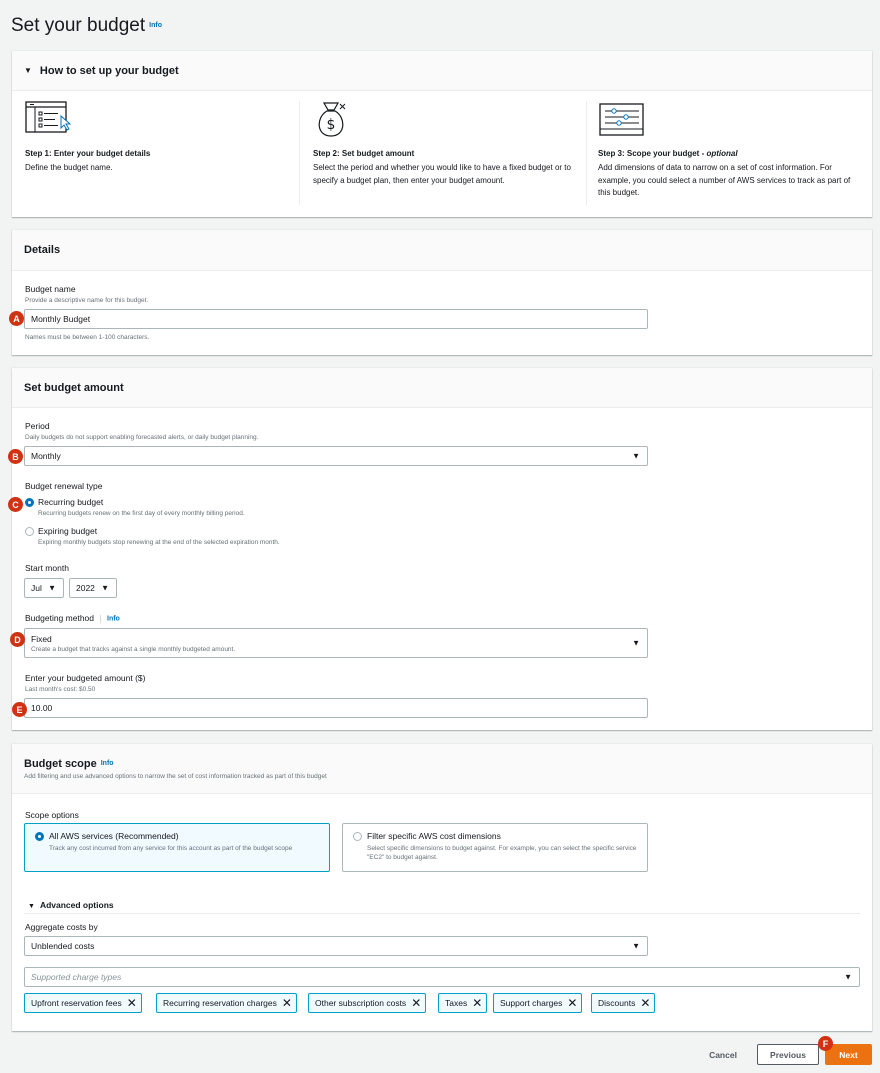  Describe the element at coordinates (36, 588) in the screenshot. I see `start-month-value: Jul` at that location.